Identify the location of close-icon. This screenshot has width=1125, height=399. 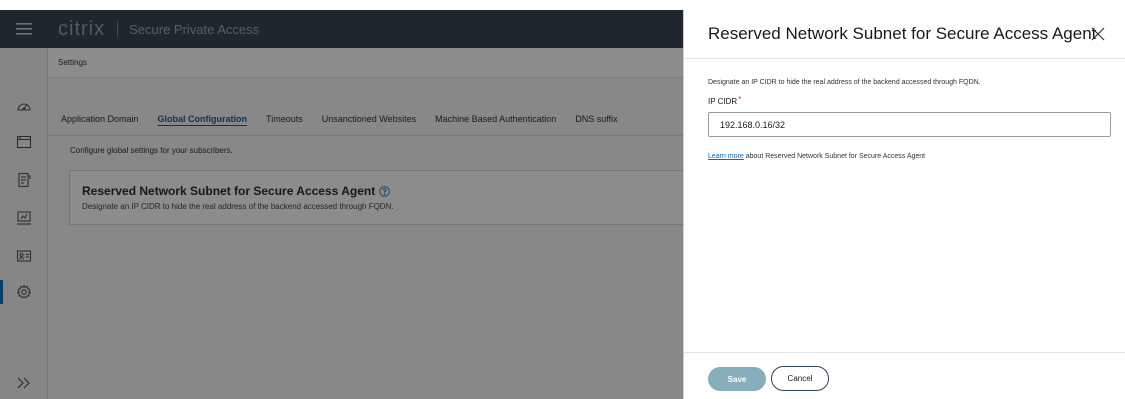
(1098, 34).